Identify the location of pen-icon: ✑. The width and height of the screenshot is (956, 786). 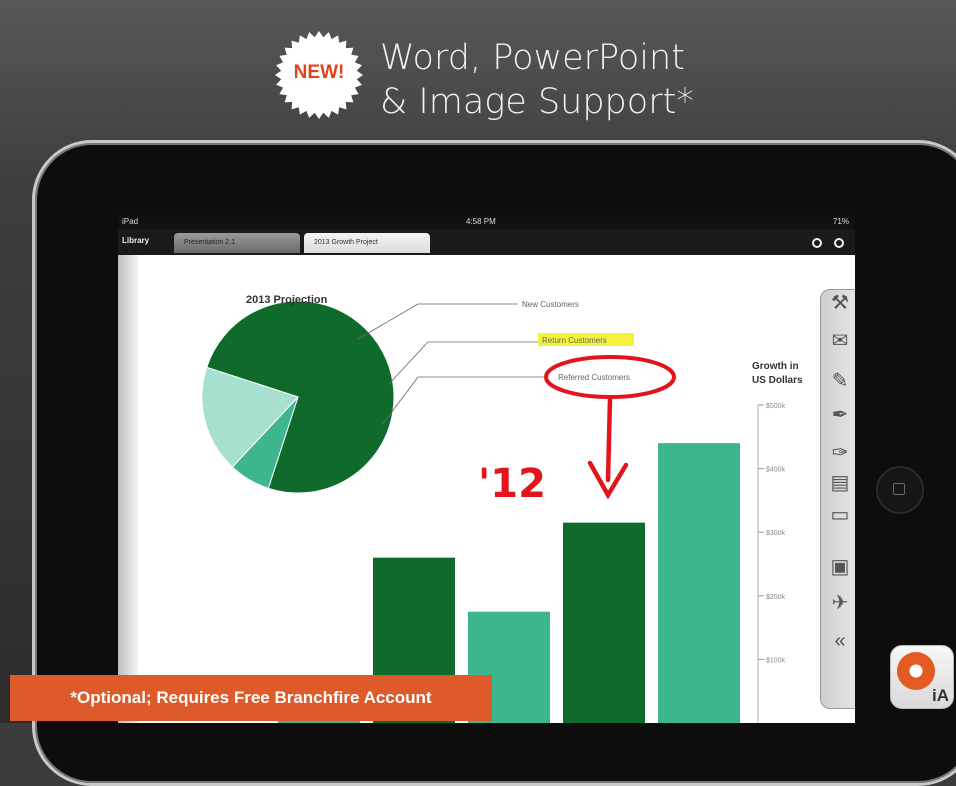
(840, 453).